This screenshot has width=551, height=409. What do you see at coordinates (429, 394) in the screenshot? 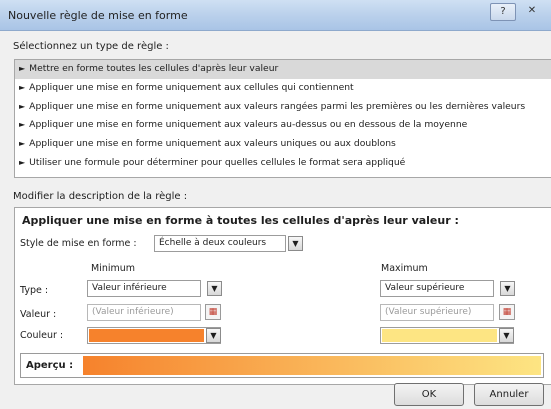
I see `ok-button: OK` at bounding box center [429, 394].